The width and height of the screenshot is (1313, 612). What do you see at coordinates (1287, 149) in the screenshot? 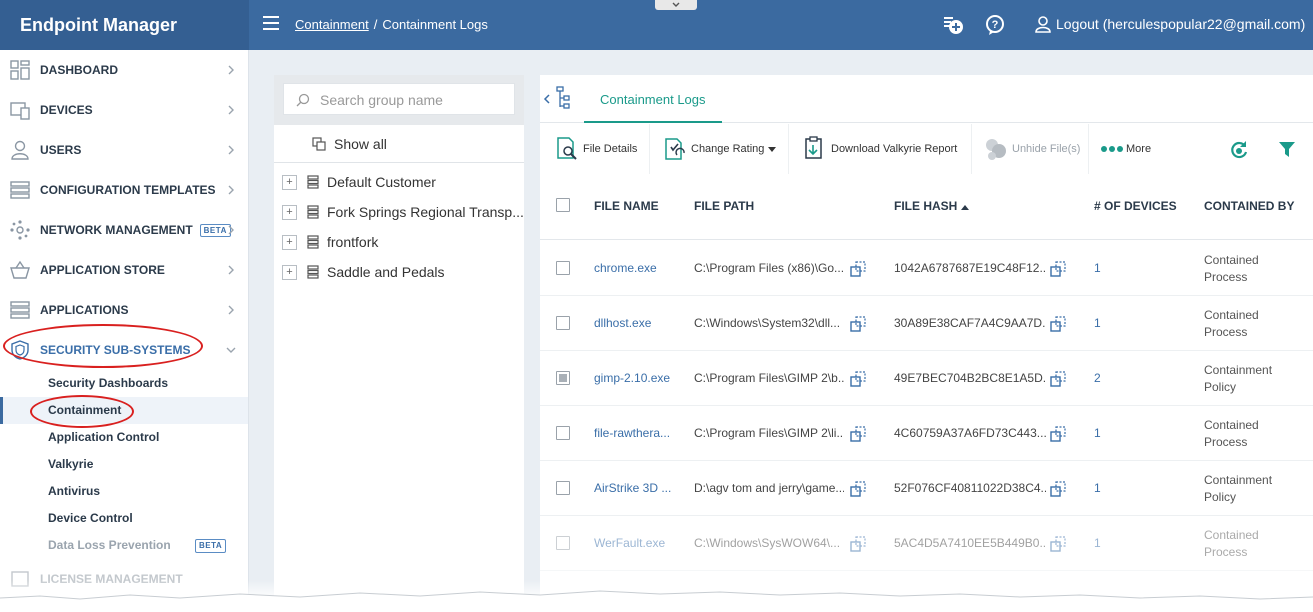
I see `filter-icon` at bounding box center [1287, 149].